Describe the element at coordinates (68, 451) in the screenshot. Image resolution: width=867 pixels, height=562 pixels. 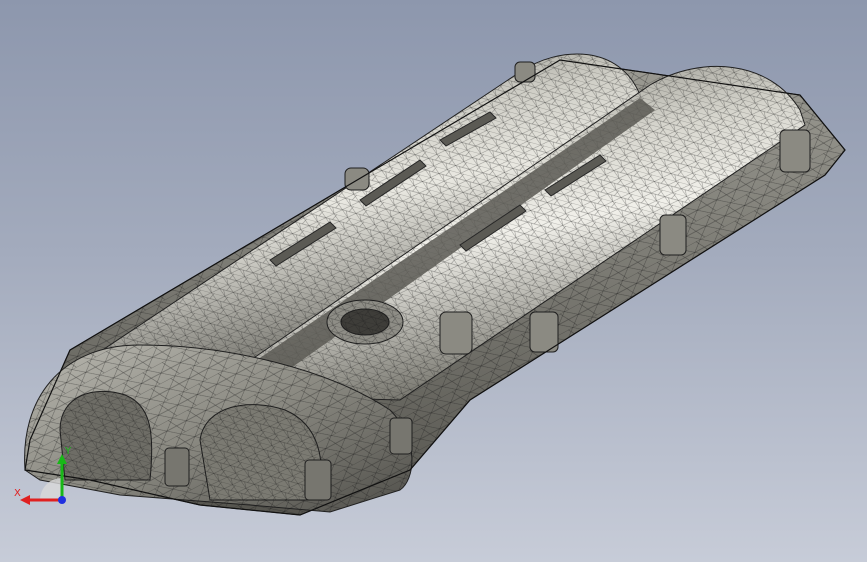
I see `triad-y-label: Y` at that location.